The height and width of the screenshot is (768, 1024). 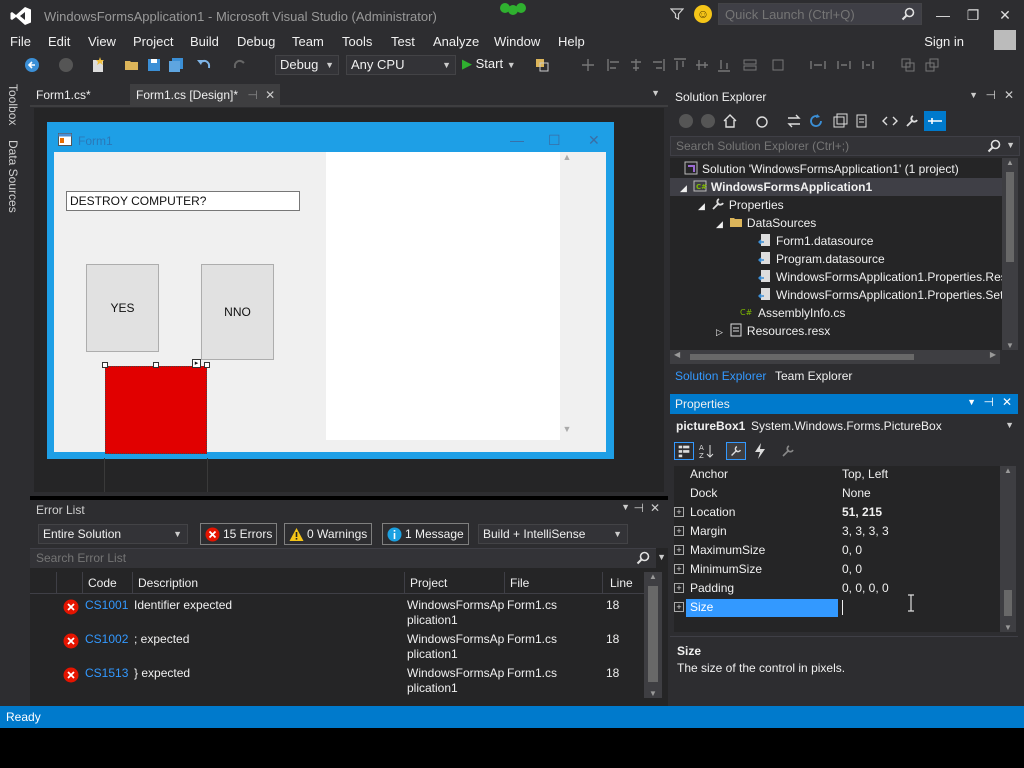 I want to click on warnings-toggle: 0 Warnings, so click(x=328, y=534).